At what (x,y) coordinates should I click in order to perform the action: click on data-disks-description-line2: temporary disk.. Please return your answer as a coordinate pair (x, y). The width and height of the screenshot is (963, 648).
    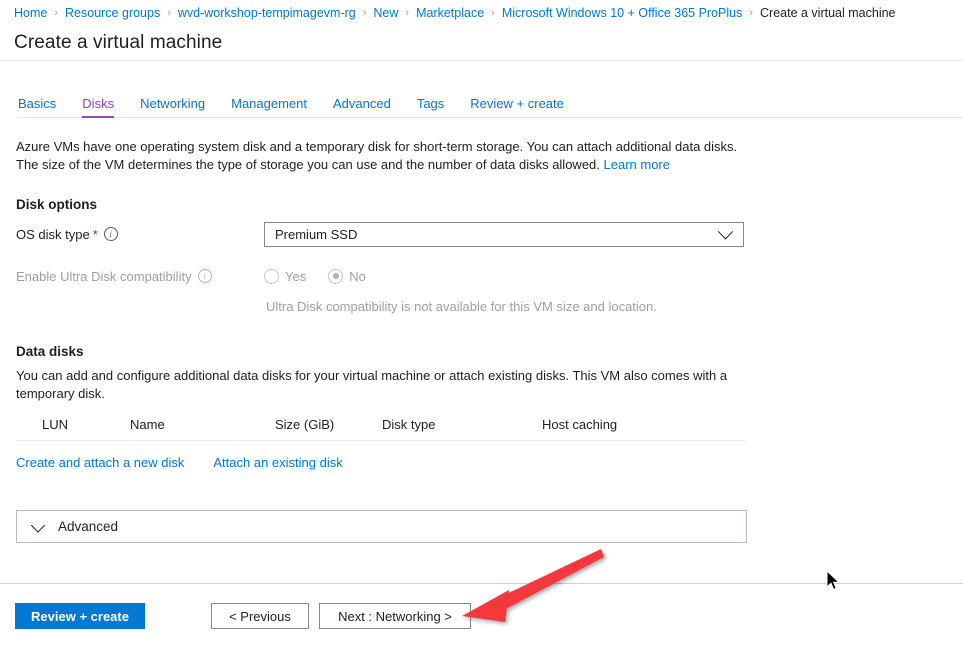
    Looking at the image, I should click on (60, 393).